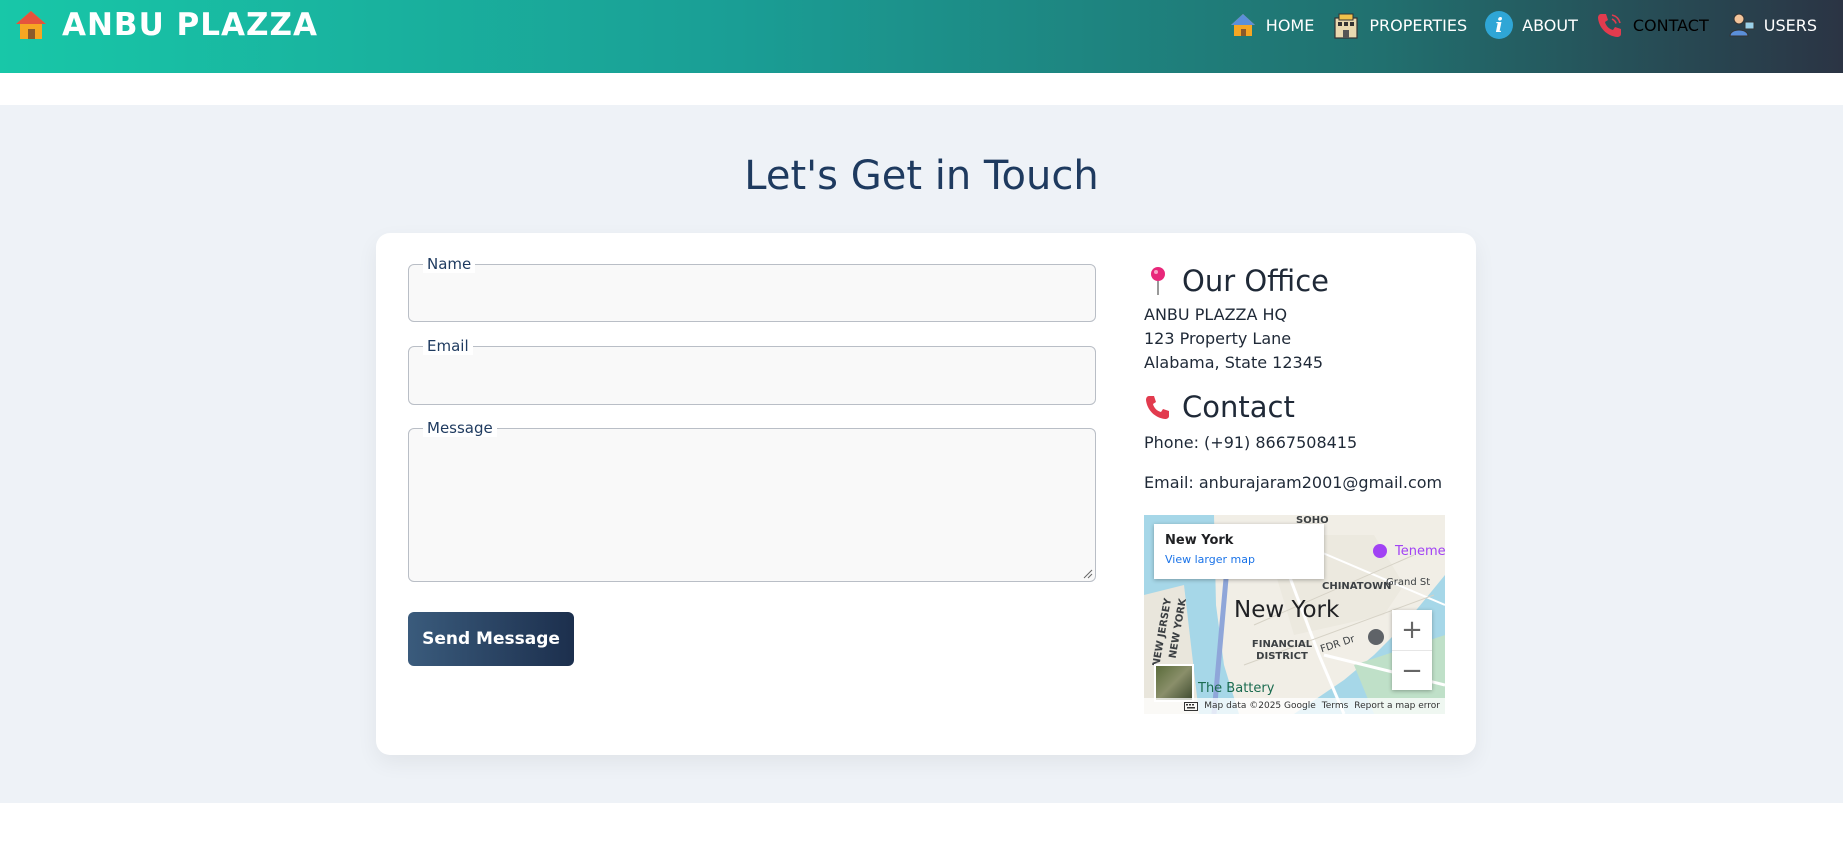 Image resolution: width=1843 pixels, height=859 pixels. I want to click on map-report-link: Report a map error, so click(1397, 706).